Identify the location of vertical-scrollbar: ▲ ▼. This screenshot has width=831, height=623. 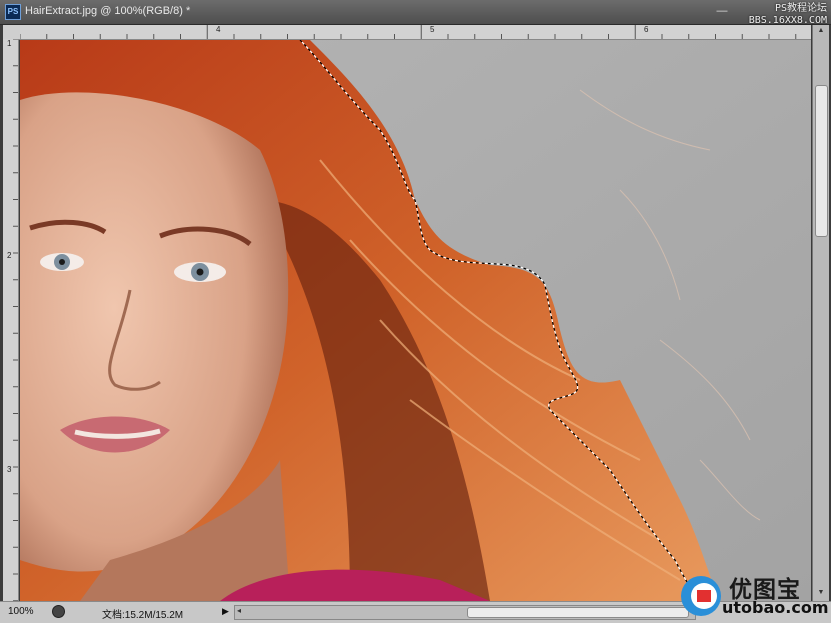
(820, 313).